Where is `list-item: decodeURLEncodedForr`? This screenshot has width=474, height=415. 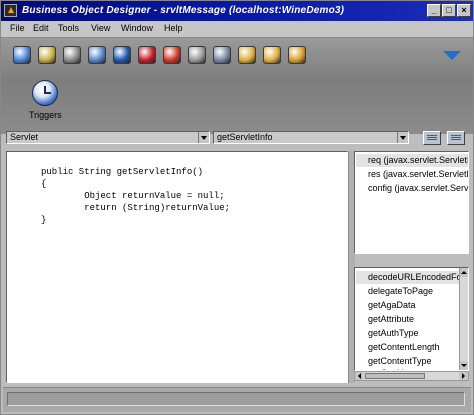 list-item: decodeURLEncodedForr is located at coordinates (412, 277).